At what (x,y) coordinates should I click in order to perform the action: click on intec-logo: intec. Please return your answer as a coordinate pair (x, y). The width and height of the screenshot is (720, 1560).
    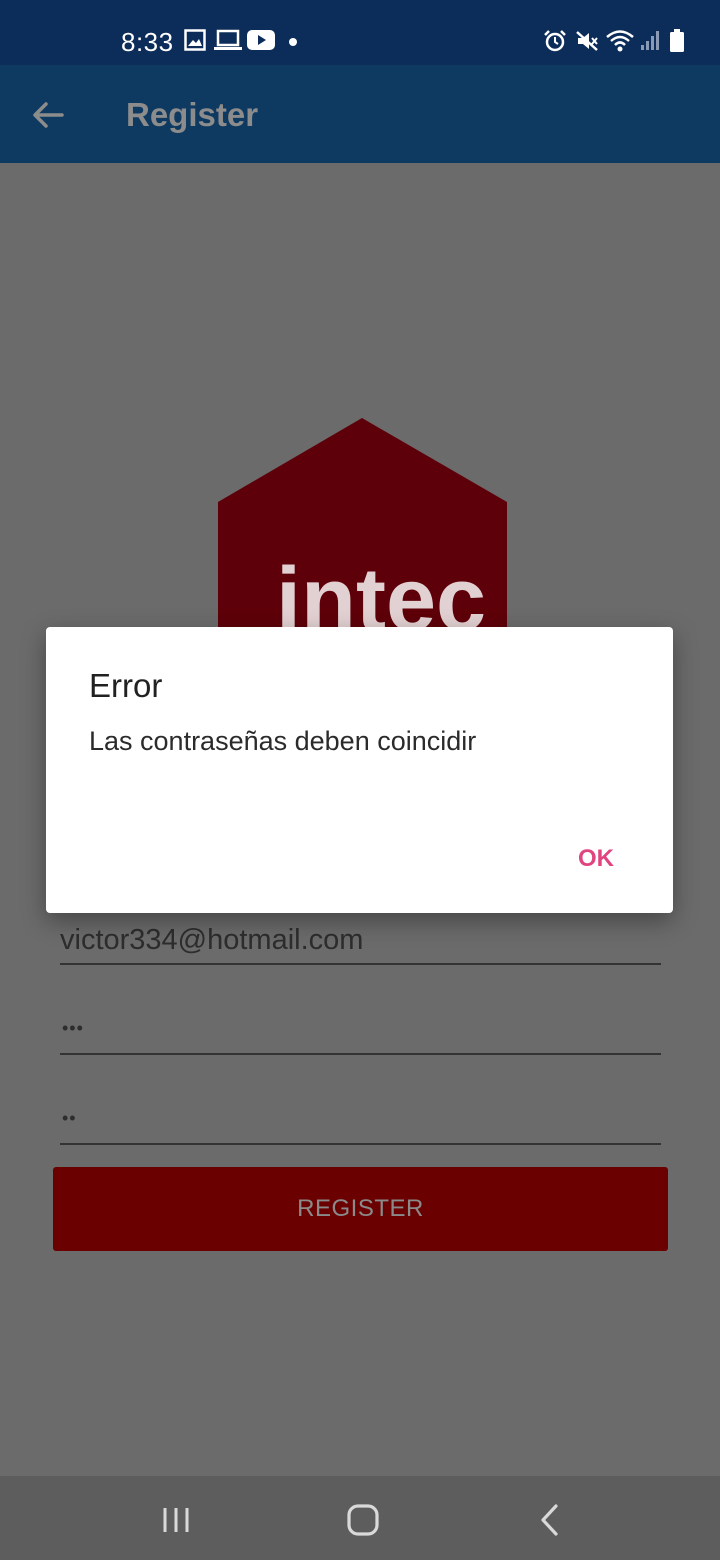
    Looking at the image, I should click on (362, 528).